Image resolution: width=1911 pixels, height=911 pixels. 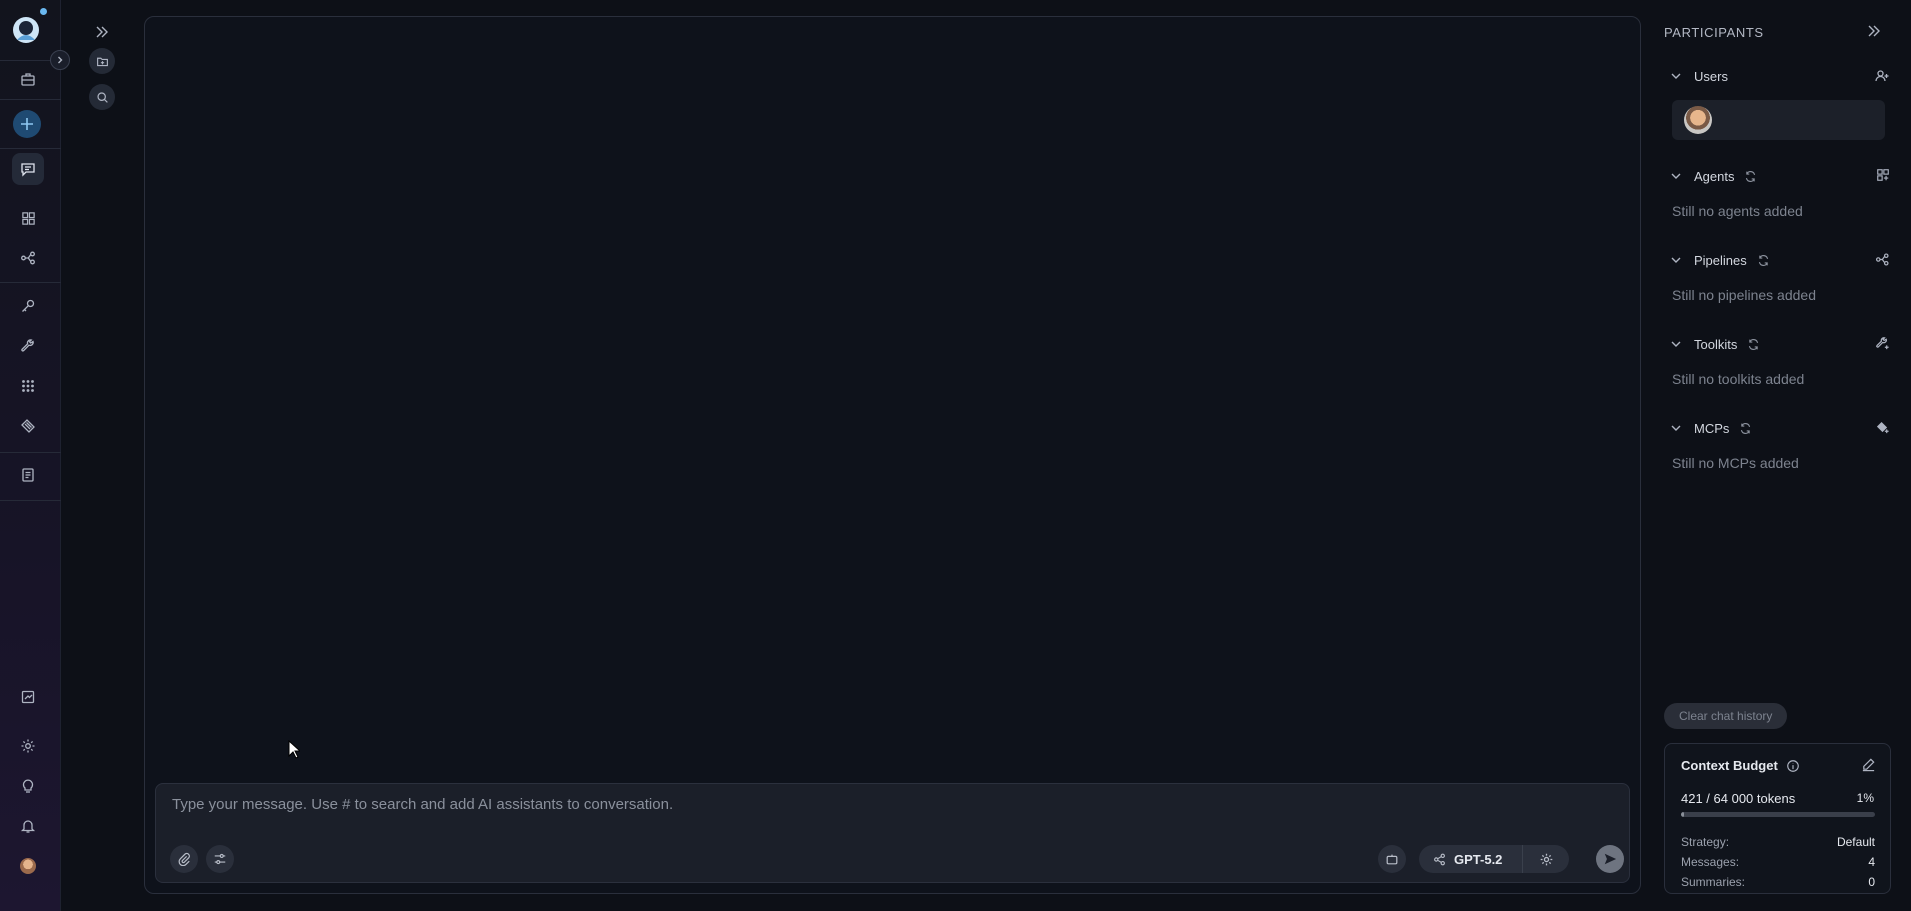 What do you see at coordinates (1711, 76) in the screenshot?
I see `section-label: Users` at bounding box center [1711, 76].